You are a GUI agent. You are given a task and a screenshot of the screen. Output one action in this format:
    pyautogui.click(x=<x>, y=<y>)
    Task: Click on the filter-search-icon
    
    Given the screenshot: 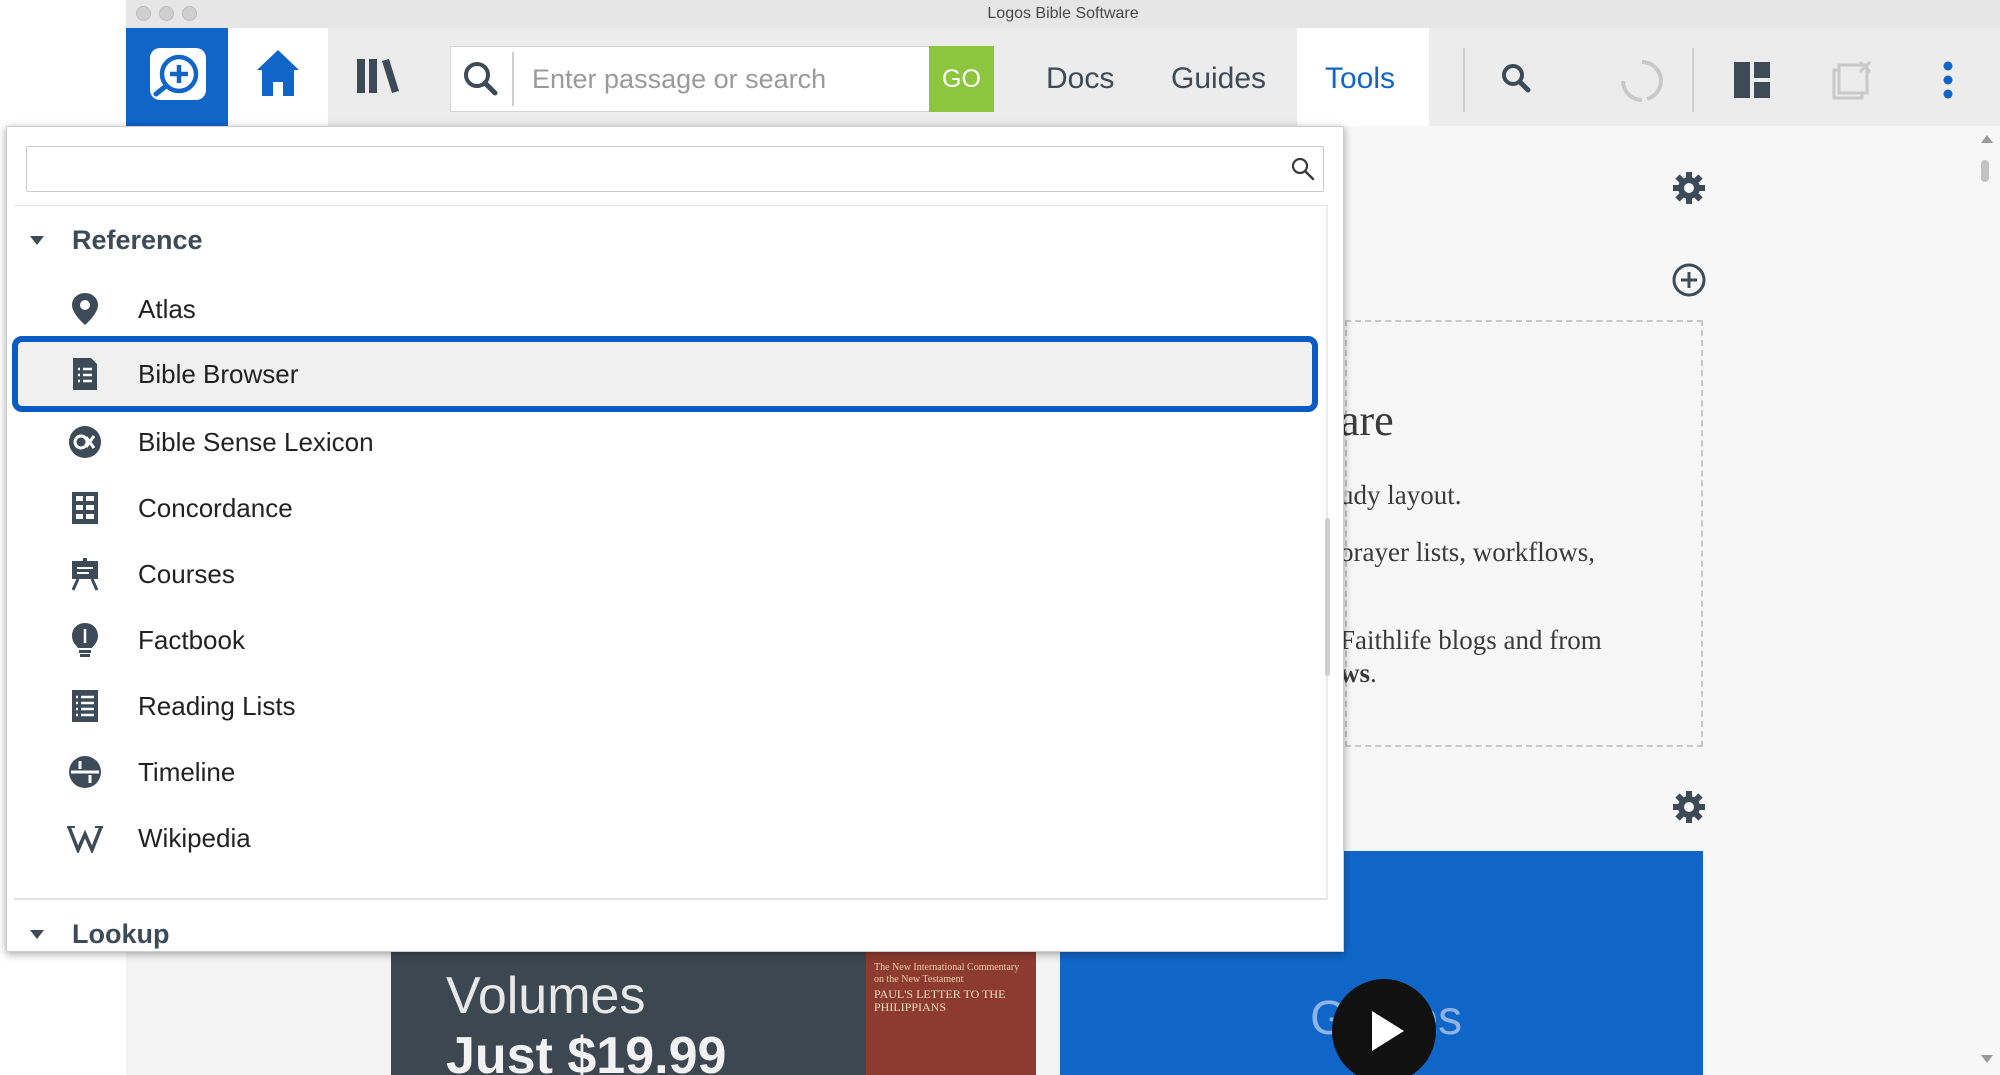 What is the action you would take?
    pyautogui.click(x=1303, y=169)
    